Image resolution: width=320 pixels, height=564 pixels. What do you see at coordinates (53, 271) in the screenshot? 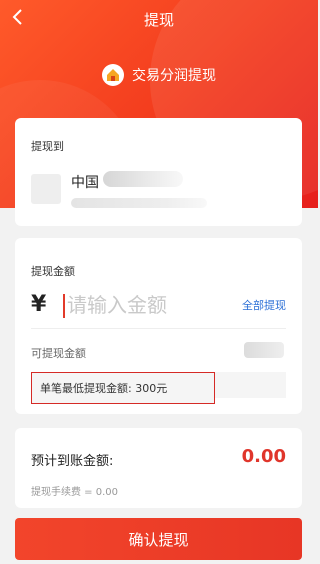
I see `amount-label: 提现金额` at bounding box center [53, 271].